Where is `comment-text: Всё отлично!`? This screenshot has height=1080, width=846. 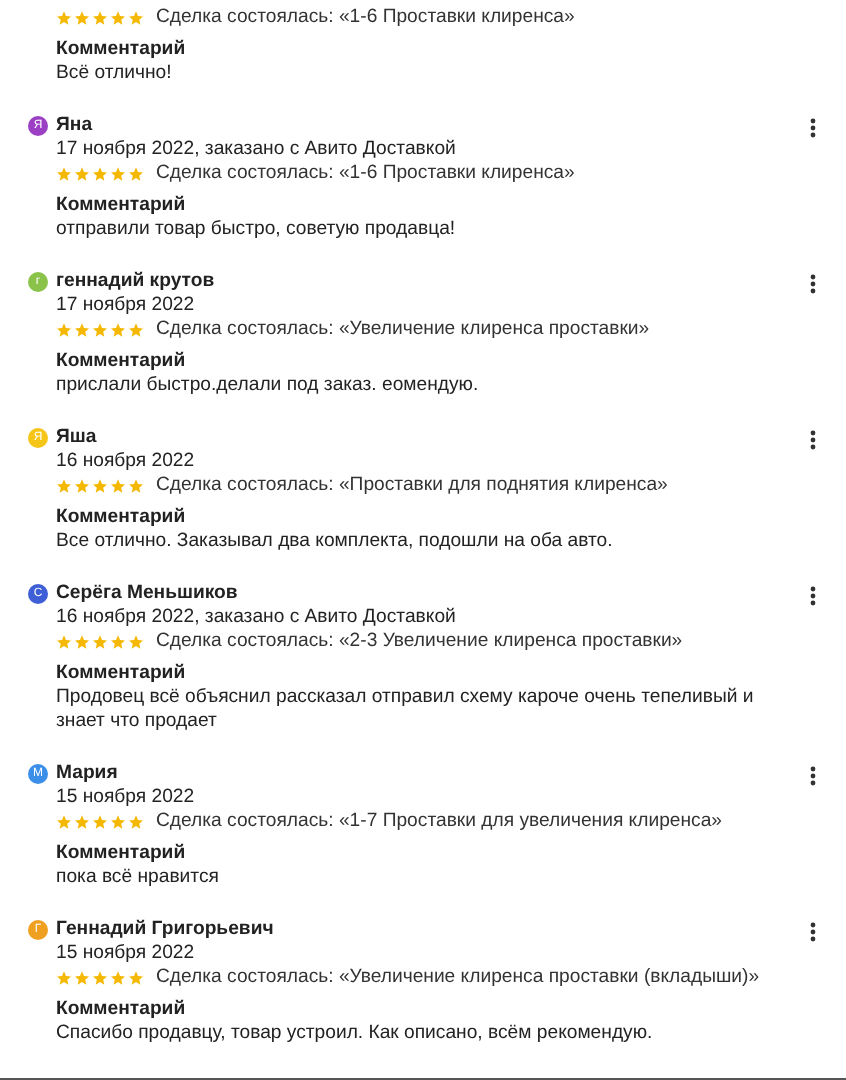 comment-text: Всё отлично! is located at coordinates (115, 74).